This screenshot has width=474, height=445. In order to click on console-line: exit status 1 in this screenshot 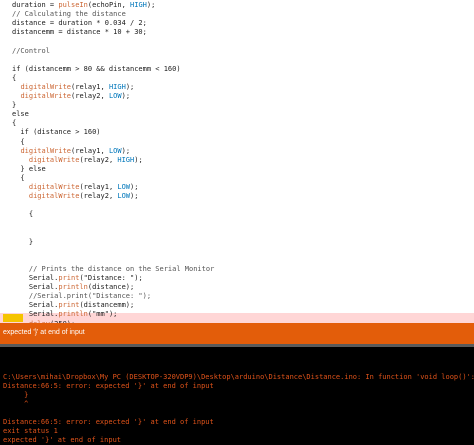, I will do `click(30, 431)`.